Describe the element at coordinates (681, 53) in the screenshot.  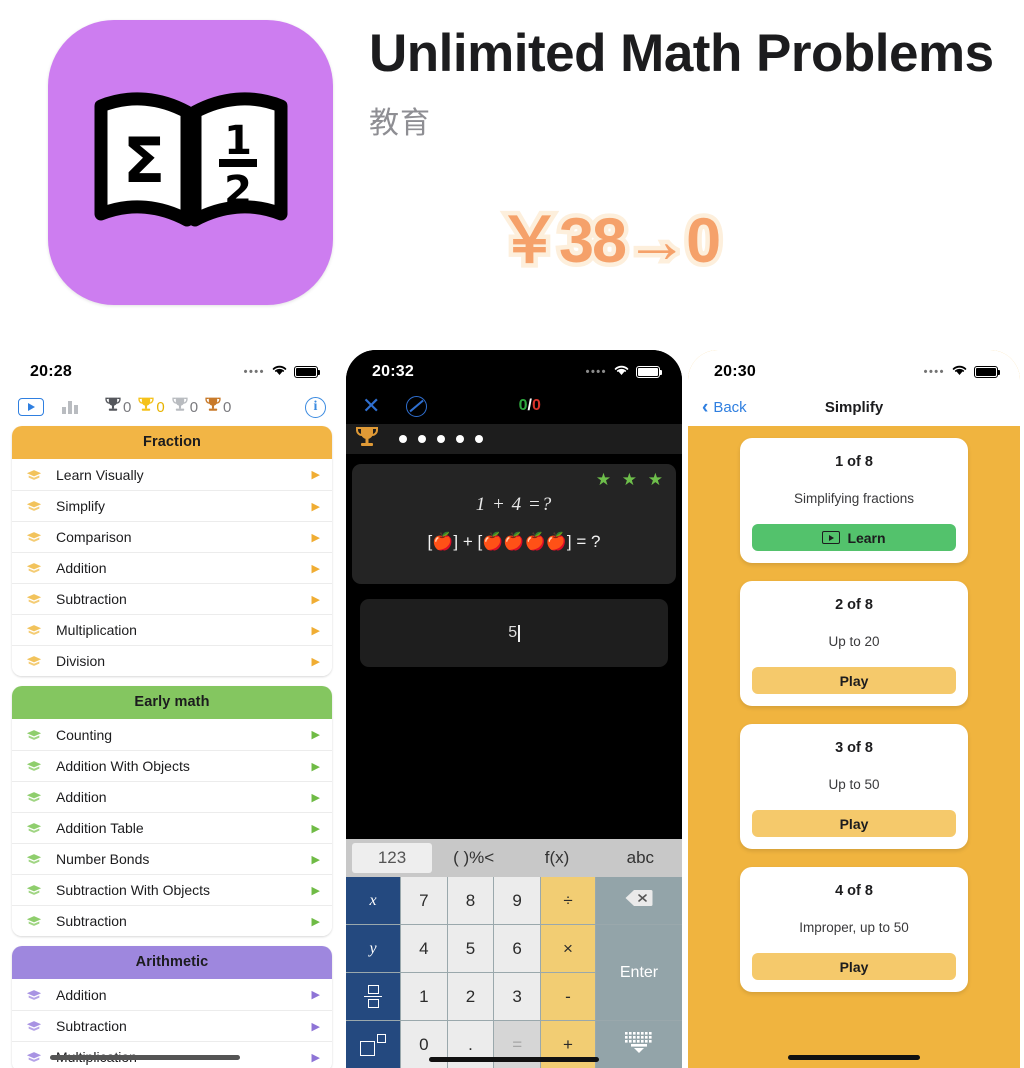
I see `app-title: Unlimited Math Problems` at that location.